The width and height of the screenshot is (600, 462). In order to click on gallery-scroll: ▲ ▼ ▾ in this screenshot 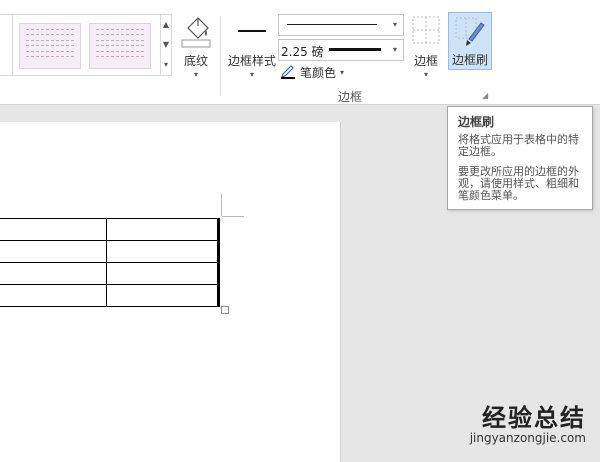, I will do `click(165, 45)`.